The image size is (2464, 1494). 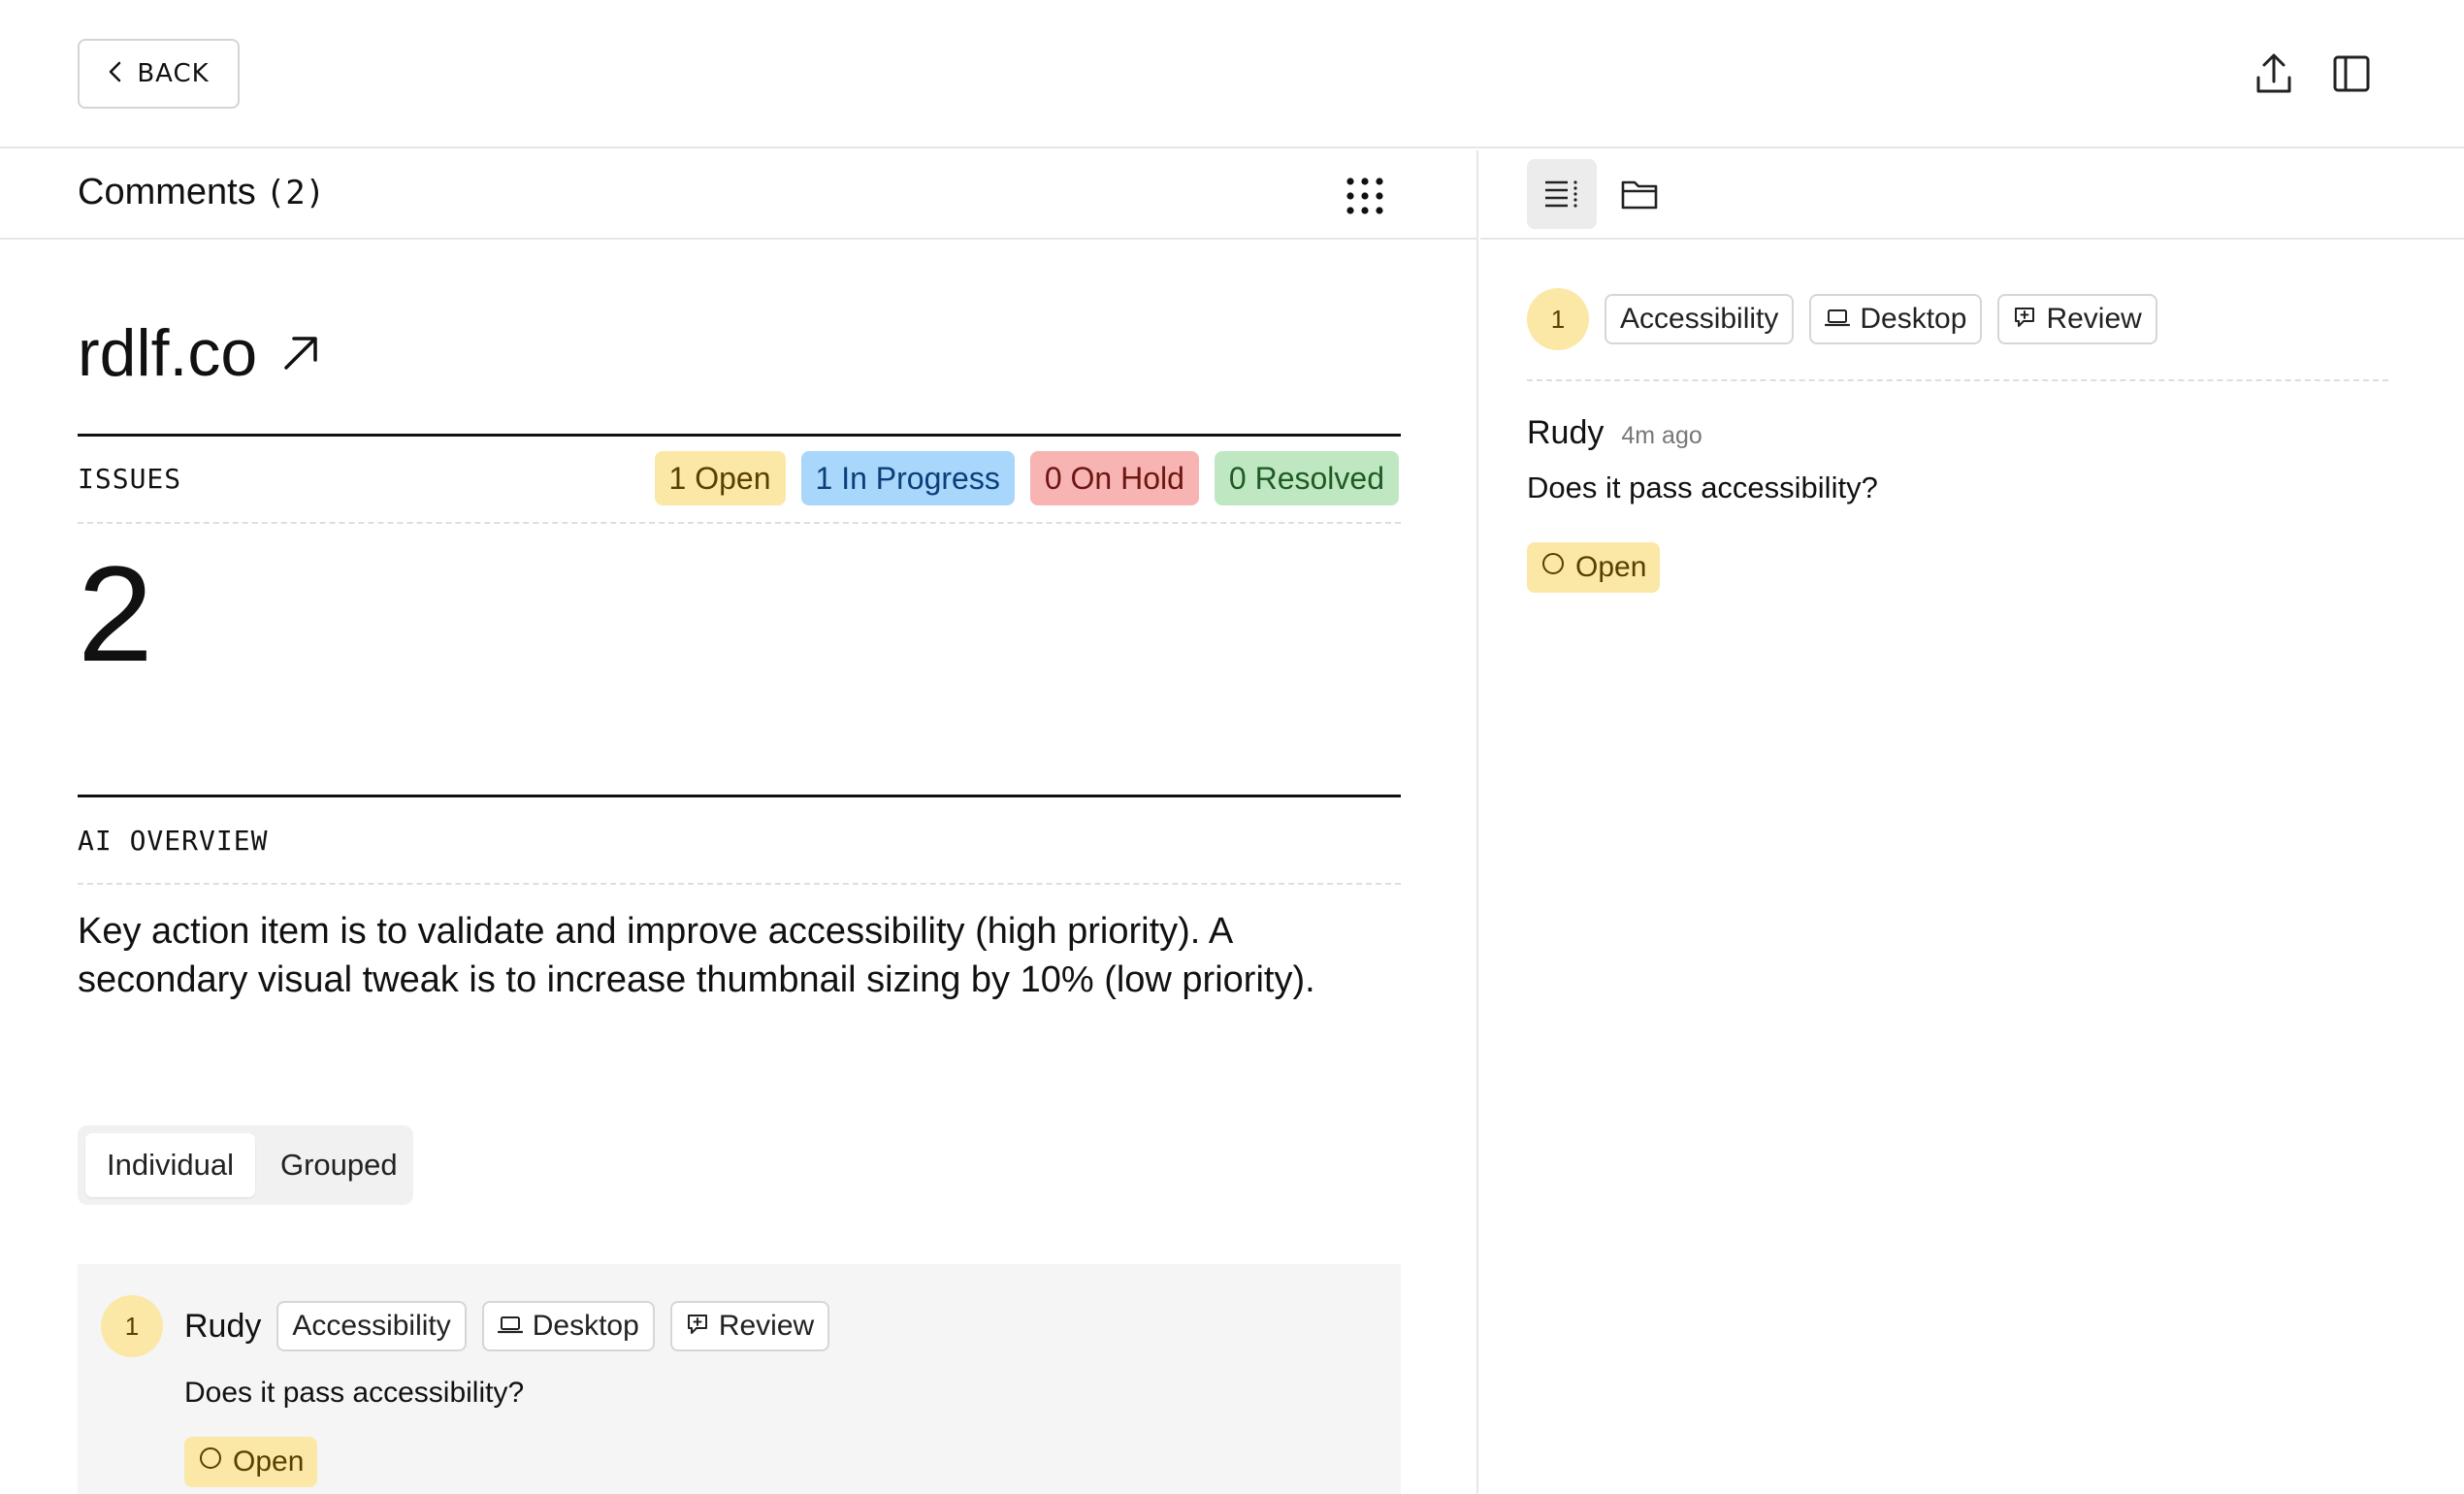 What do you see at coordinates (1114, 478) in the screenshot?
I see `on-hold-count-badge: 0 On Hold` at bounding box center [1114, 478].